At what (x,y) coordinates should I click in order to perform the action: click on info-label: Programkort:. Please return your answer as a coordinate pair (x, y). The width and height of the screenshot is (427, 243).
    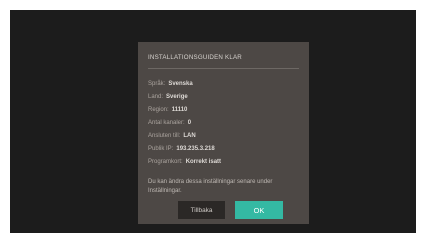
    Looking at the image, I should click on (165, 162).